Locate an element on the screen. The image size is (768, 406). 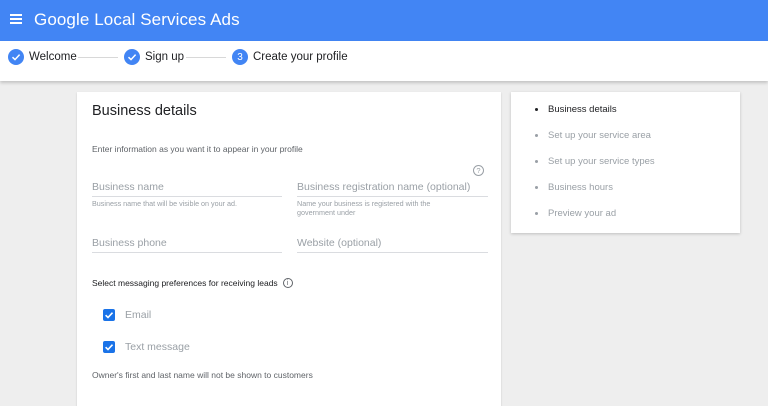
nav-item-label: Business details is located at coordinates (582, 109).